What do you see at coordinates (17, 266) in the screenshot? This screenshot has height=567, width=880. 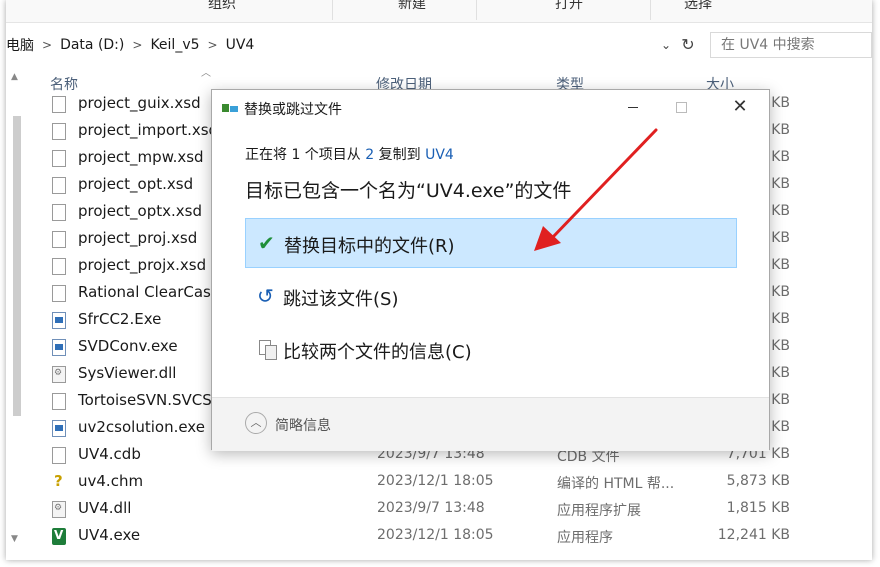 I see `scrollbar-thumb` at bounding box center [17, 266].